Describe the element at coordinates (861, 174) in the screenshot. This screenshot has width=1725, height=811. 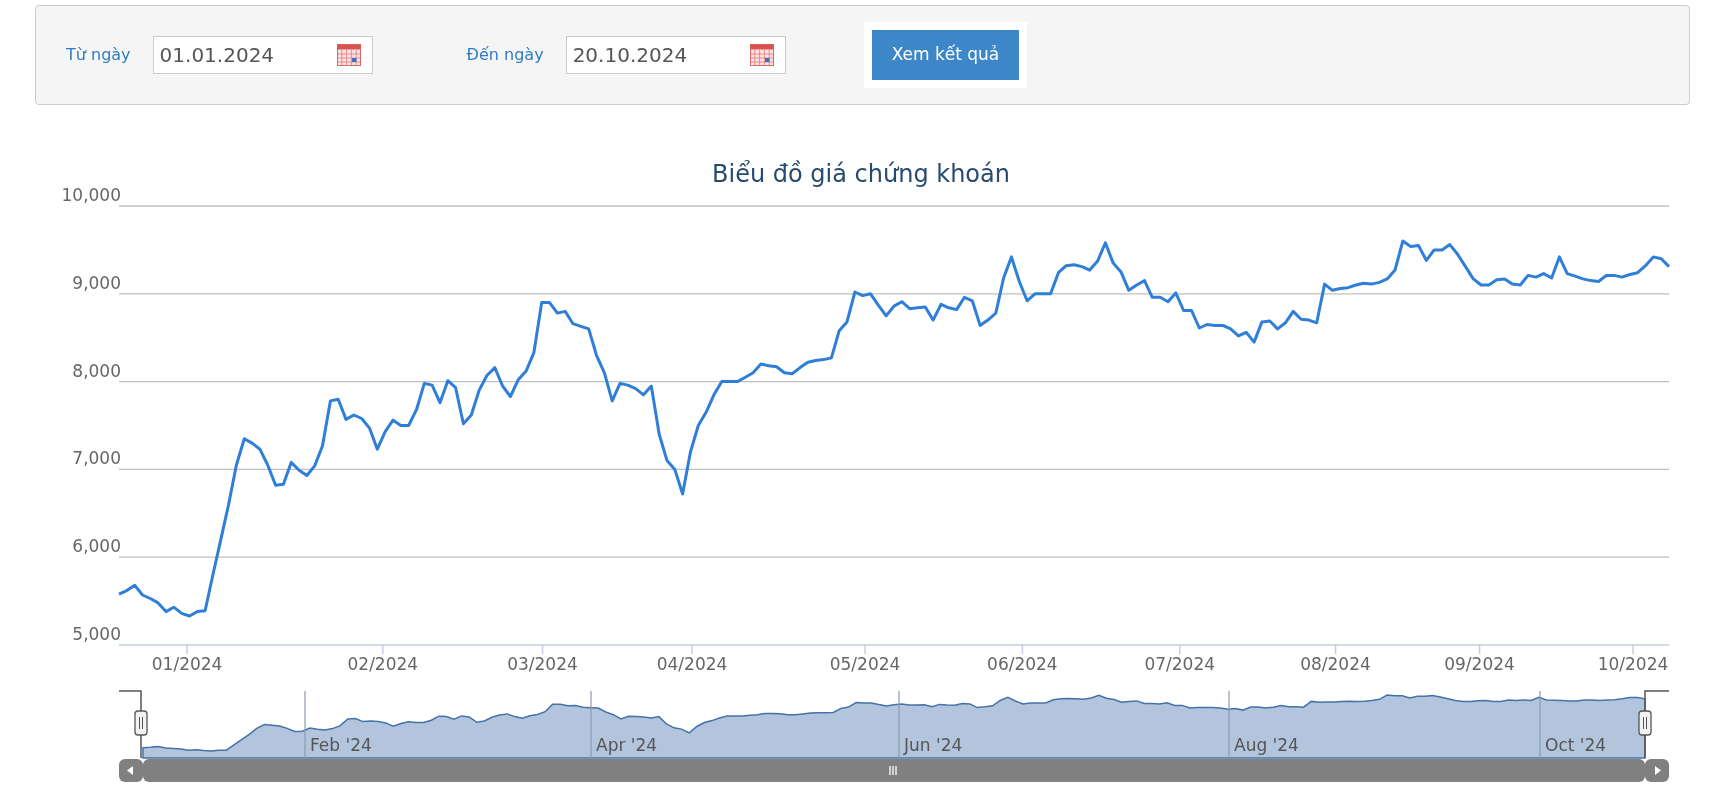
I see `chart-title: Biểu đồ giá chứng khoán` at that location.